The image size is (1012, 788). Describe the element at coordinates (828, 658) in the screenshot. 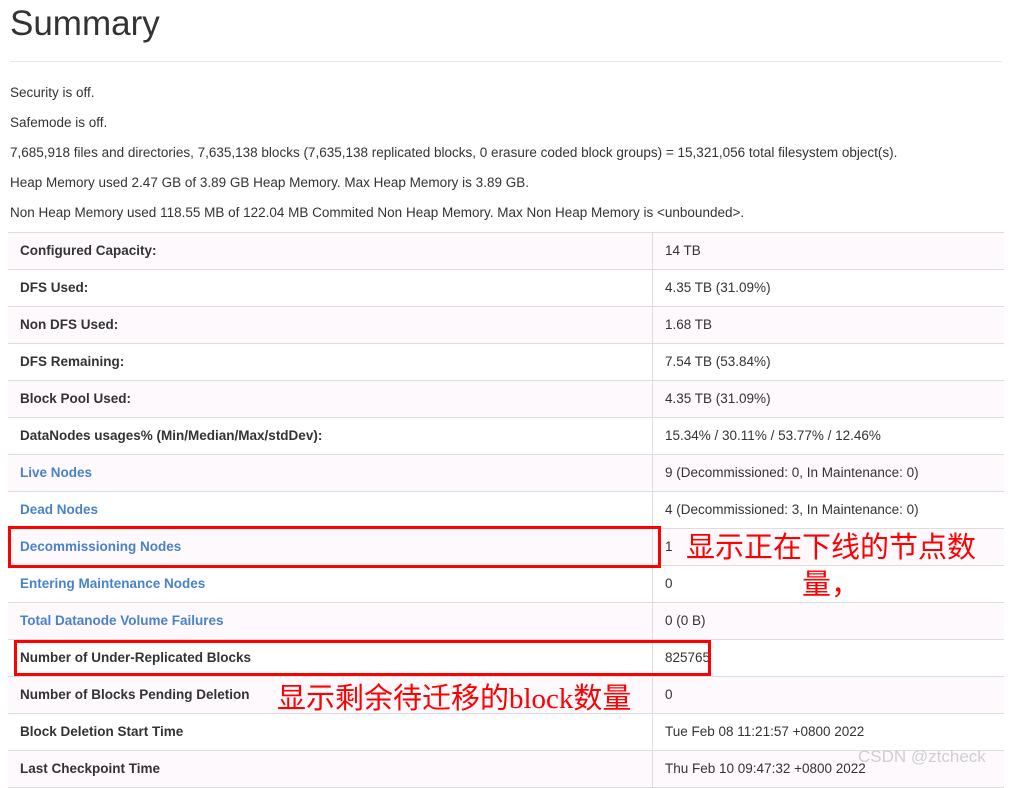

I see `row-value-under-replicated-blocks: 825765` at that location.